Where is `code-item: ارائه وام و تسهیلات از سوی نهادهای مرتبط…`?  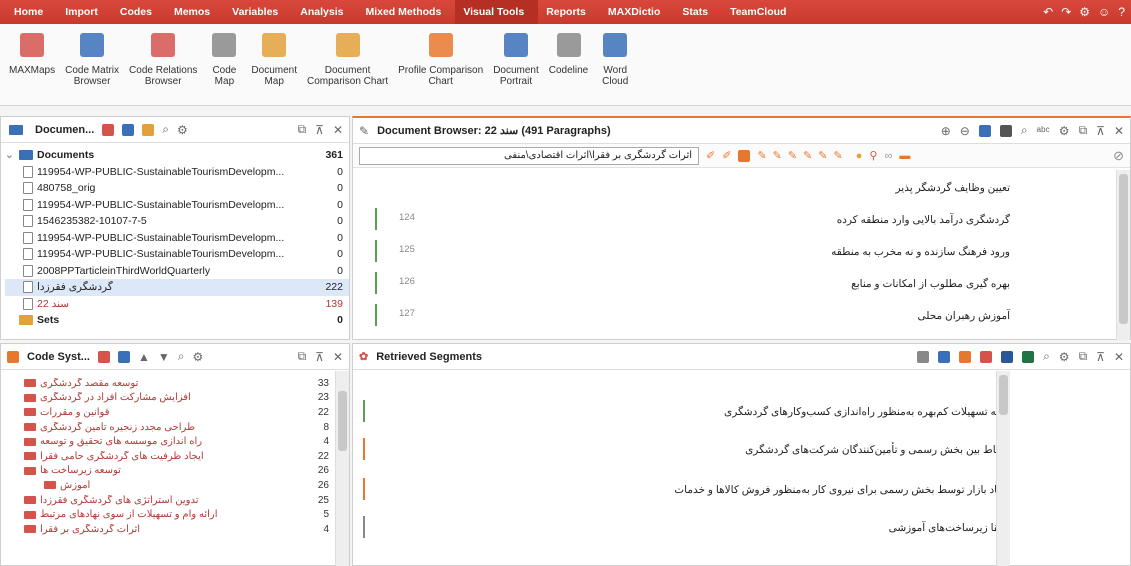
code-item: ارائه وام و تسهیلات از سوی نهادهای مرتبط… is located at coordinates (185, 514).